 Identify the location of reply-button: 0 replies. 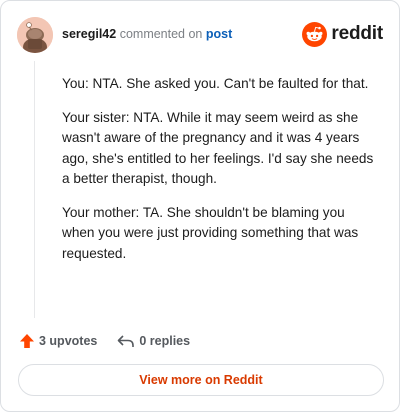
(153, 341).